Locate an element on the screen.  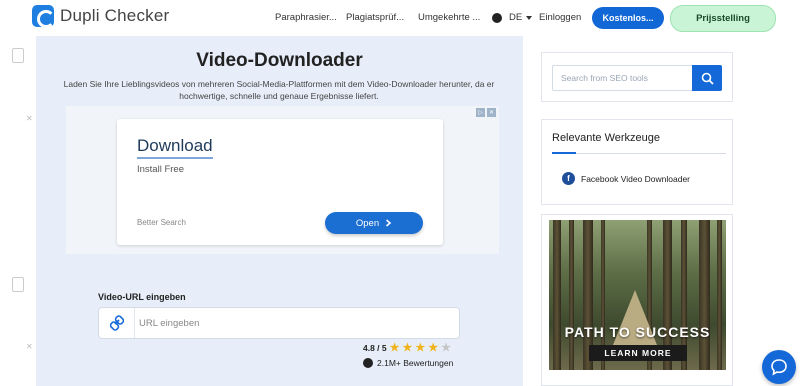
user-icon is located at coordinates (368, 363).